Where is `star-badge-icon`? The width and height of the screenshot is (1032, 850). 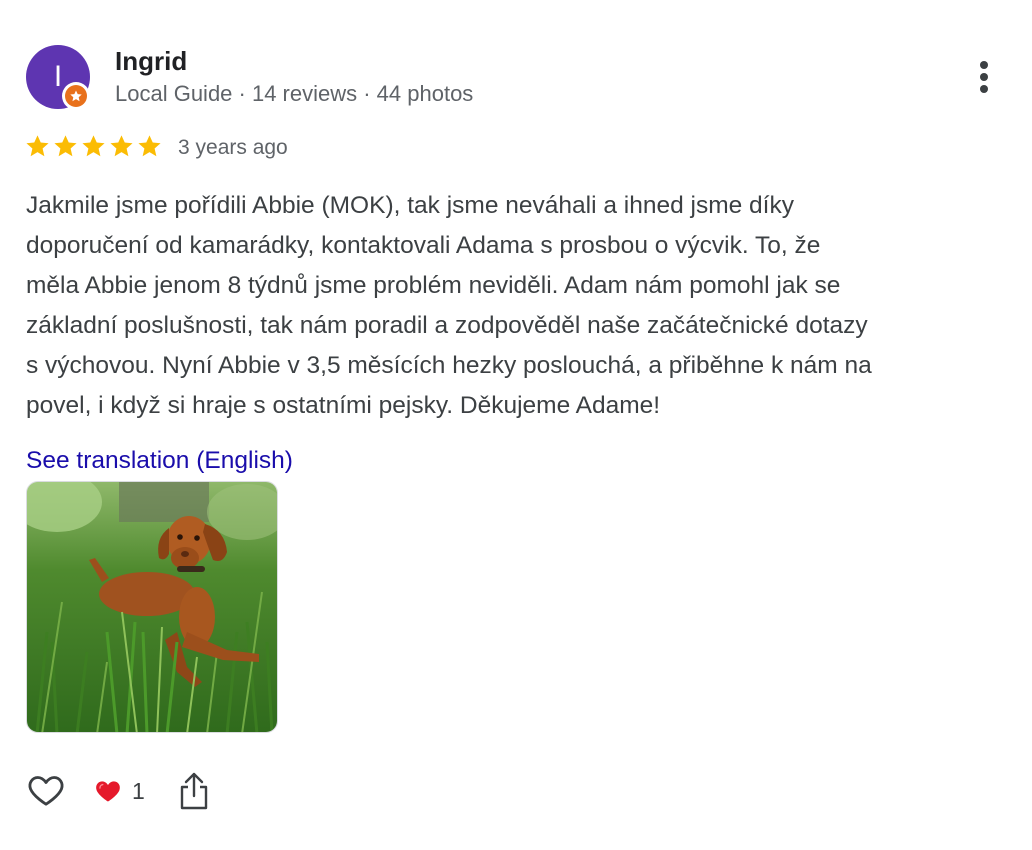 star-badge-icon is located at coordinates (76, 96).